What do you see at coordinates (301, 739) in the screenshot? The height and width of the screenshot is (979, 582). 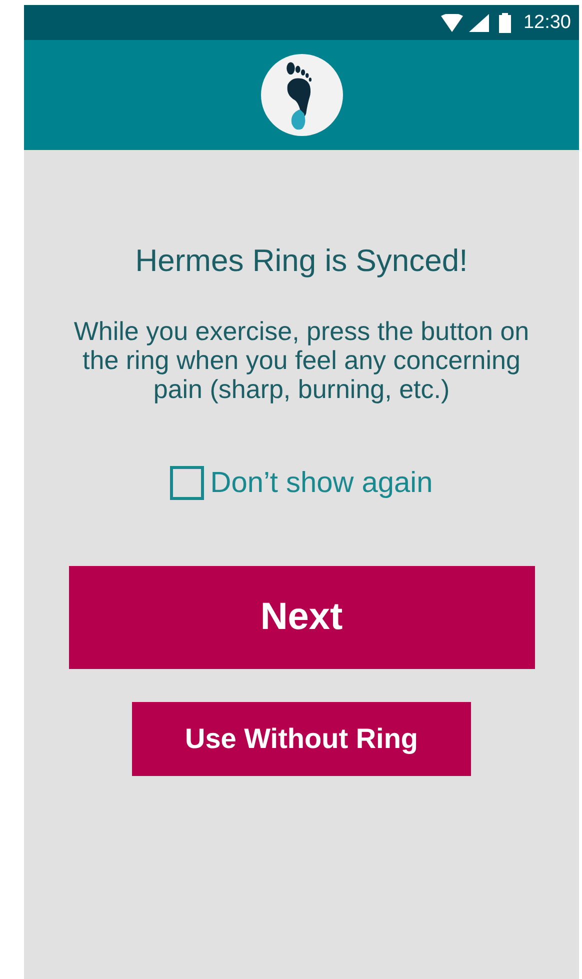 I see `secondary-button: Use Without Ring` at bounding box center [301, 739].